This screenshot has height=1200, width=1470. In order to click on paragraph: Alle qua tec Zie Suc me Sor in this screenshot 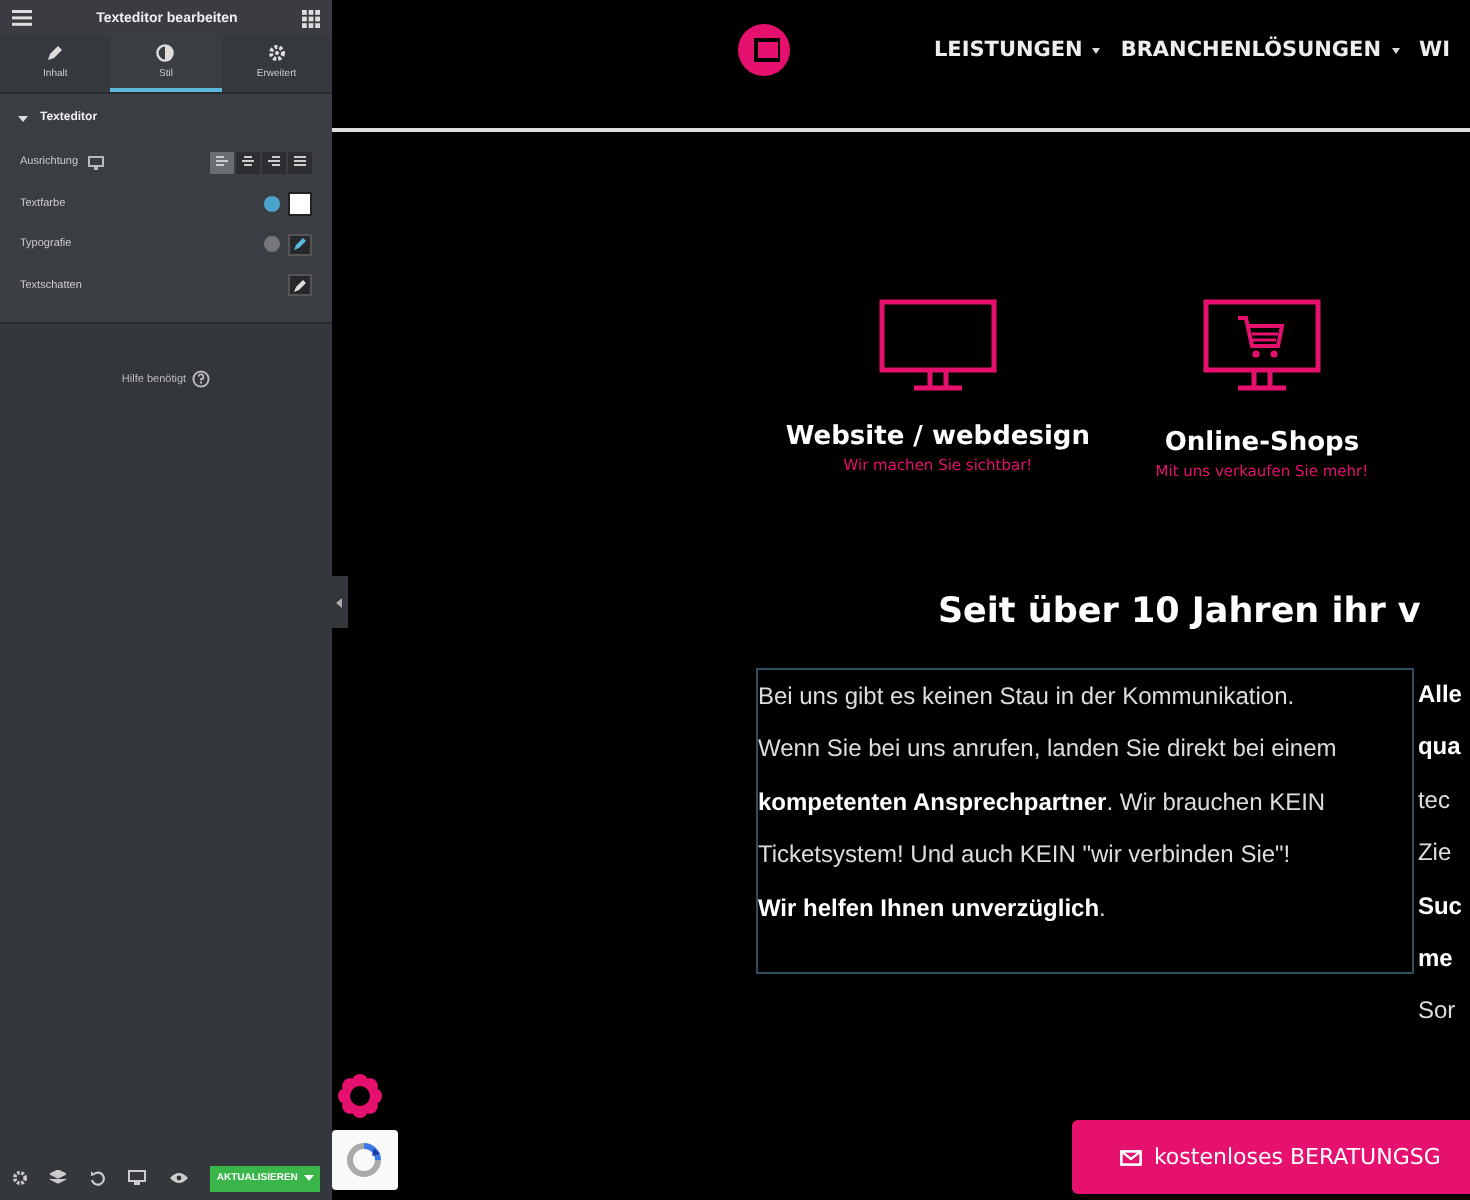, I will do `click(1439, 853)`.